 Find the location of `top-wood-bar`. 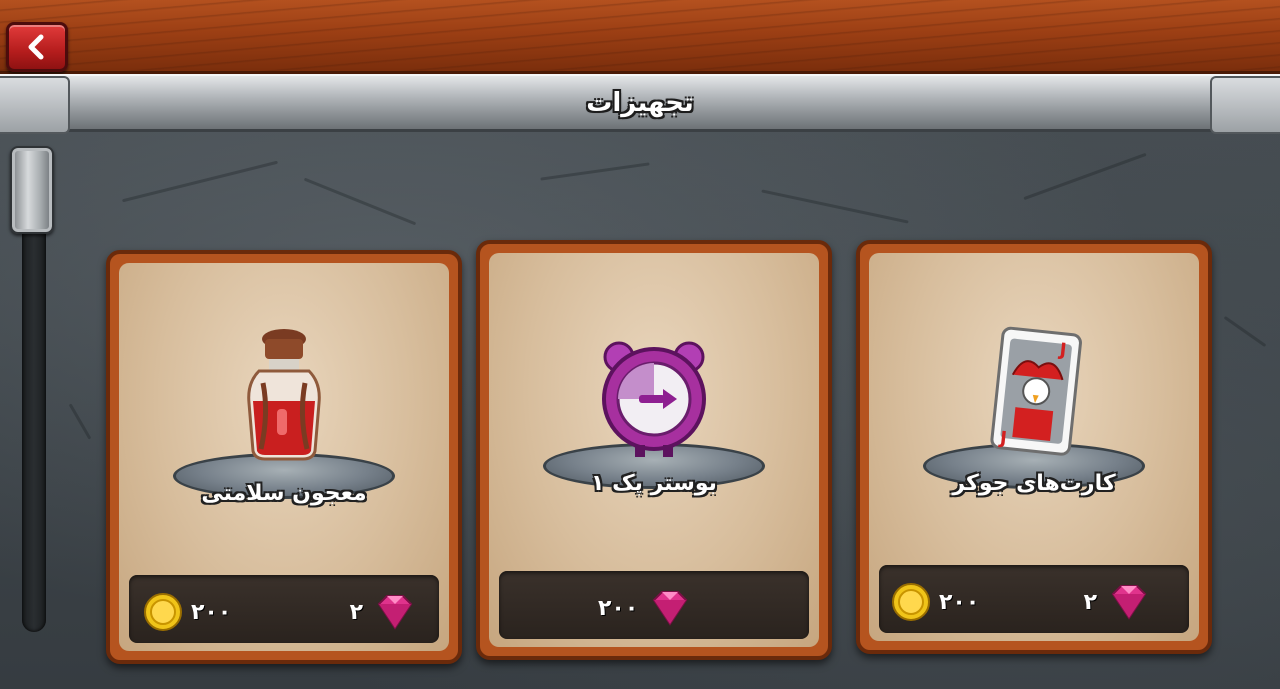

top-wood-bar is located at coordinates (640, 37).